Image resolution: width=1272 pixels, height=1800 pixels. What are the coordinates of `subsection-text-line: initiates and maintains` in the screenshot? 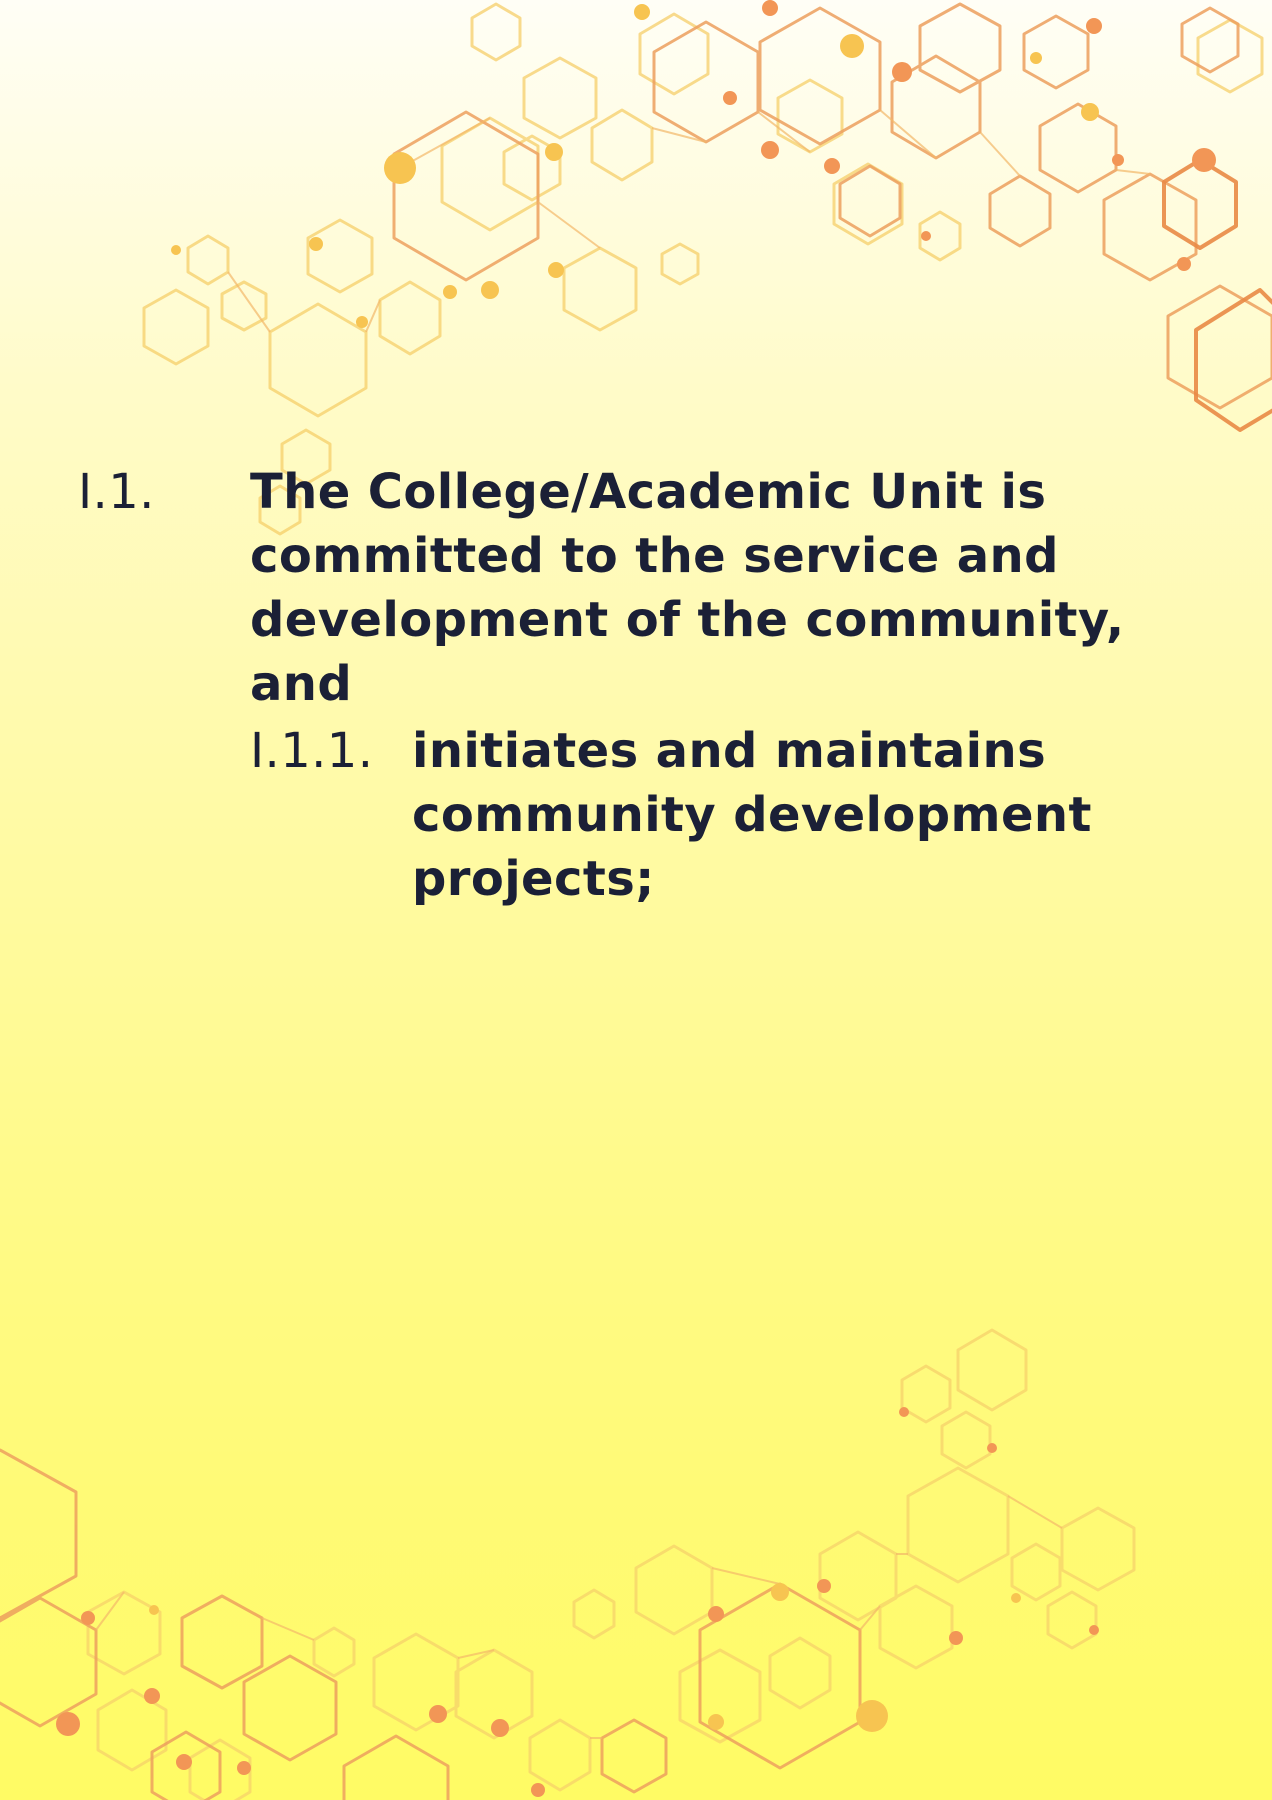 It's located at (729, 751).